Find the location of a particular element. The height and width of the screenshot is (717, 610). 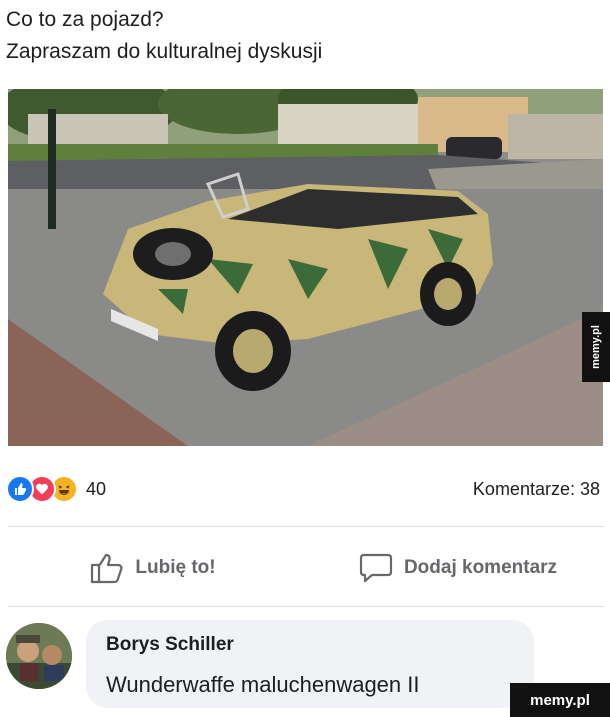

memy-watermark-side: memy.pl is located at coordinates (596, 347).